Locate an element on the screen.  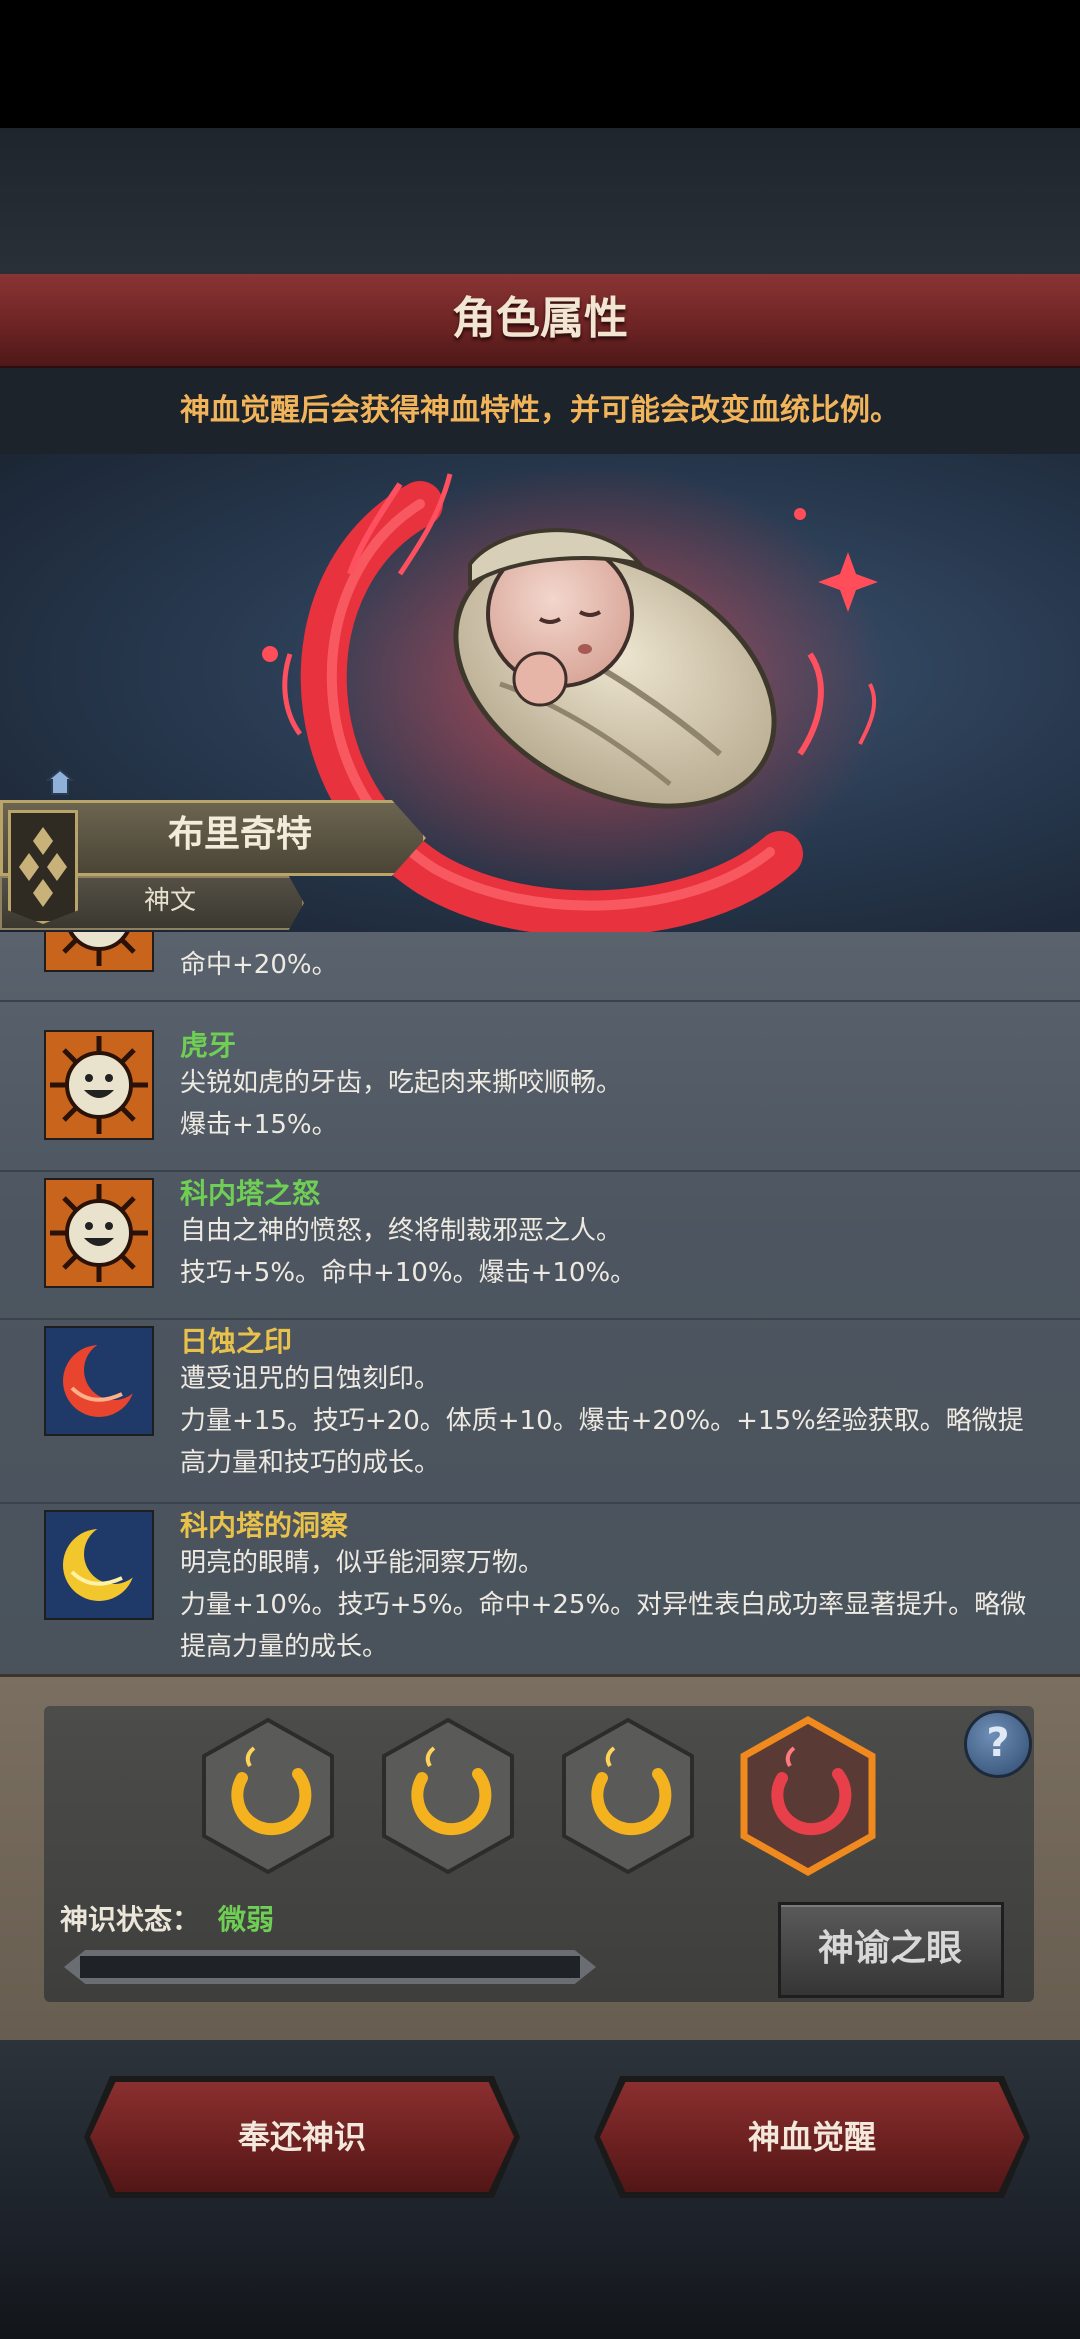
trait-effect: 技巧+5%。命中+10%。爆击+10%。 is located at coordinates (408, 1273).